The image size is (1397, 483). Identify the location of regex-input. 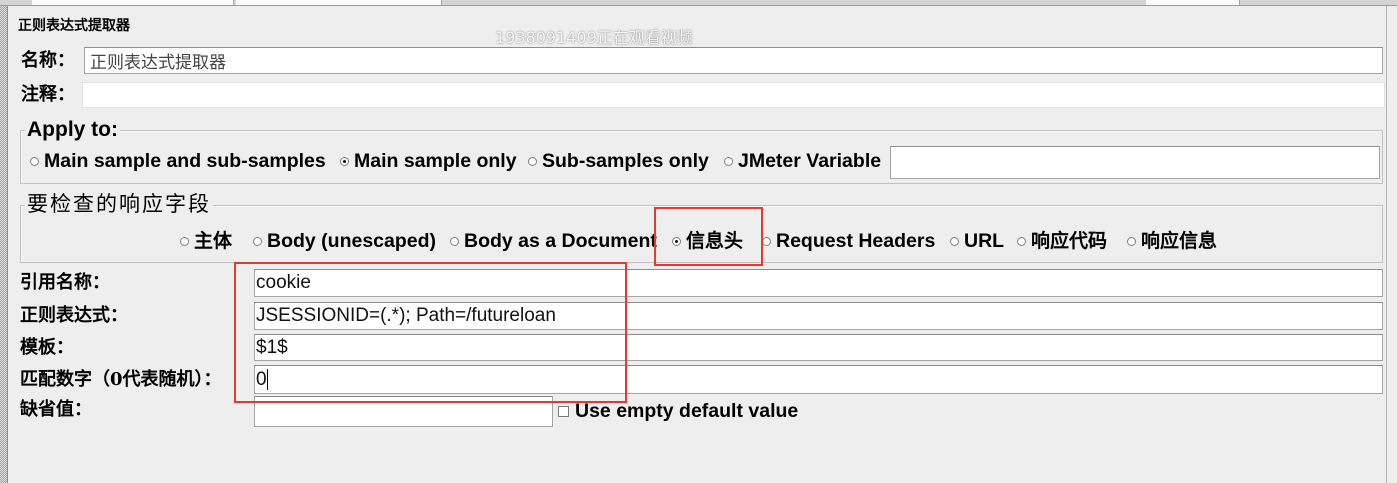
(818, 316).